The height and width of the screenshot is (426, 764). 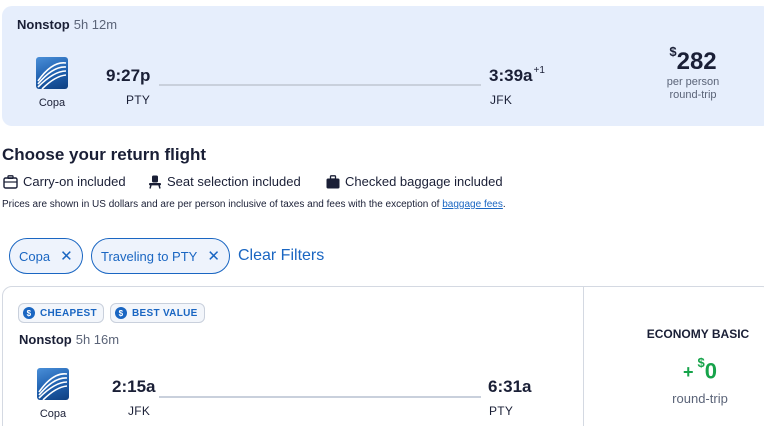 I want to click on cheapest-badge: $ CHEAPEST, so click(x=61, y=313).